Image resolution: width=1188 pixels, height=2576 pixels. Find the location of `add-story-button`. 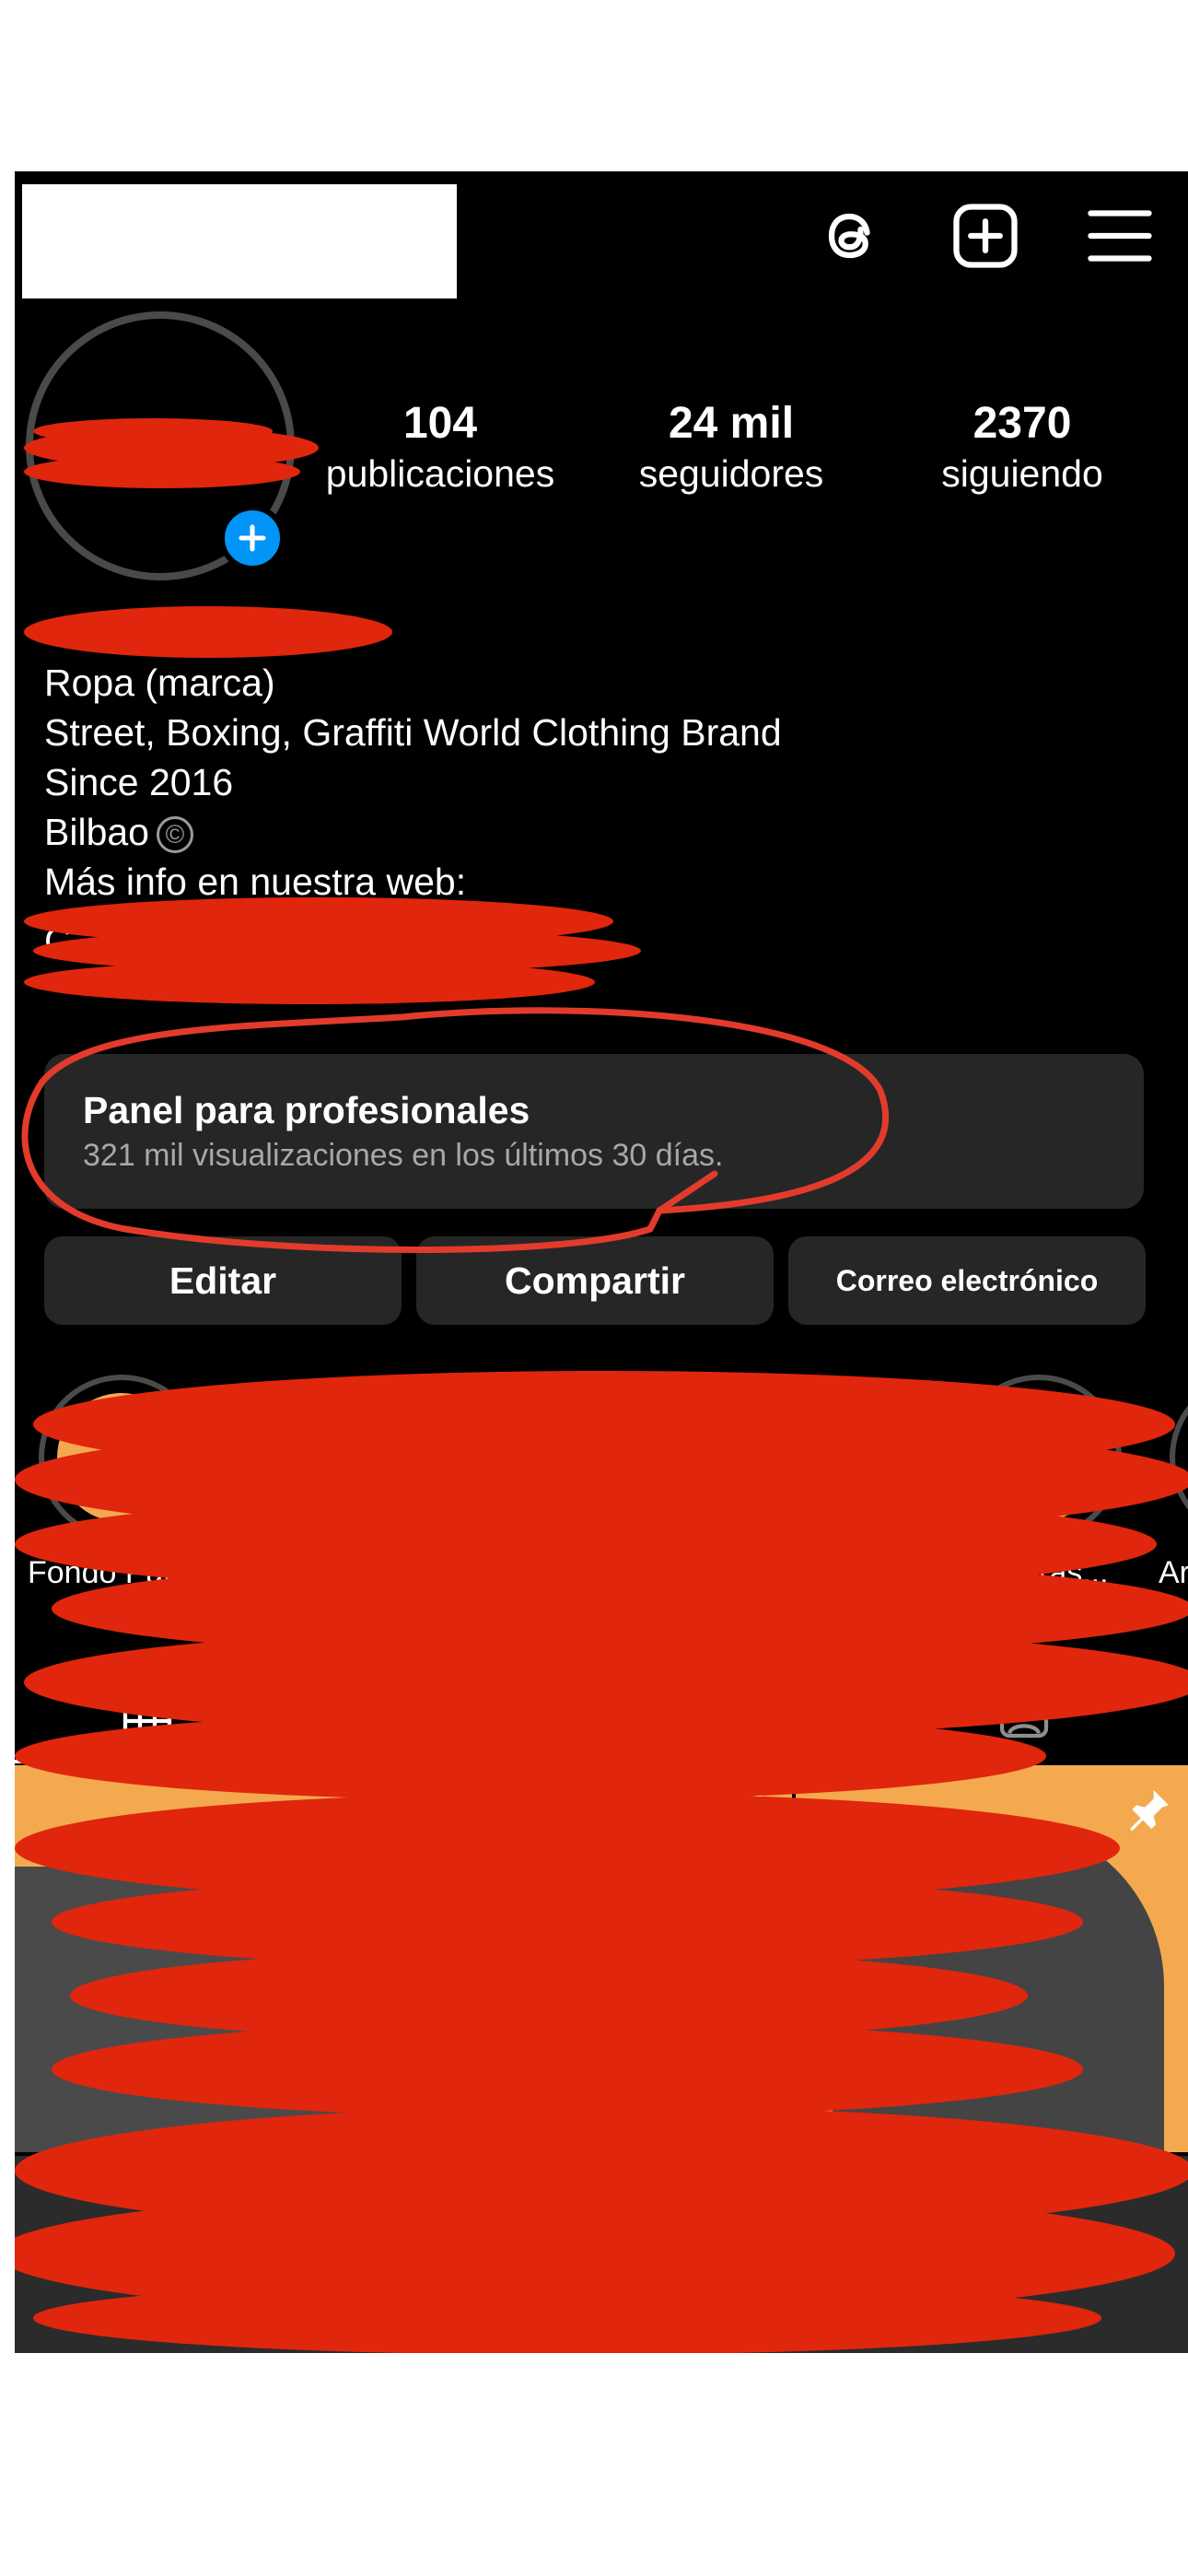

add-story-button is located at coordinates (252, 538).